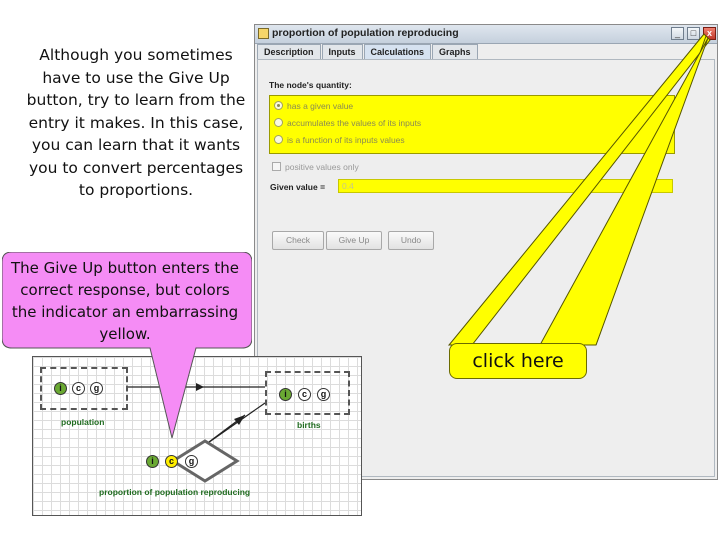  I want to click on node-label-proportion: proportion of population reproducing, so click(175, 492).